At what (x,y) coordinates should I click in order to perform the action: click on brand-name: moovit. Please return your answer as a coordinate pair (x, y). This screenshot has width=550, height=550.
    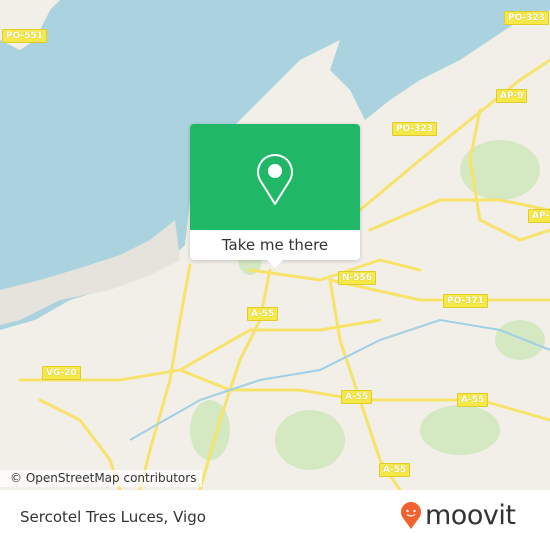
    Looking at the image, I should click on (470, 515).